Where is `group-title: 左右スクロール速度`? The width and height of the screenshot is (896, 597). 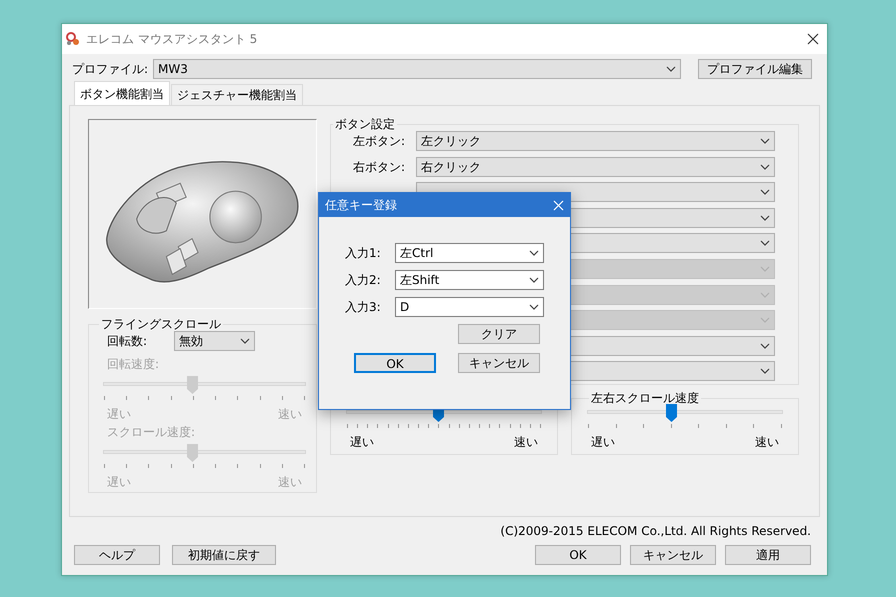 group-title: 左右スクロール速度 is located at coordinates (645, 398).